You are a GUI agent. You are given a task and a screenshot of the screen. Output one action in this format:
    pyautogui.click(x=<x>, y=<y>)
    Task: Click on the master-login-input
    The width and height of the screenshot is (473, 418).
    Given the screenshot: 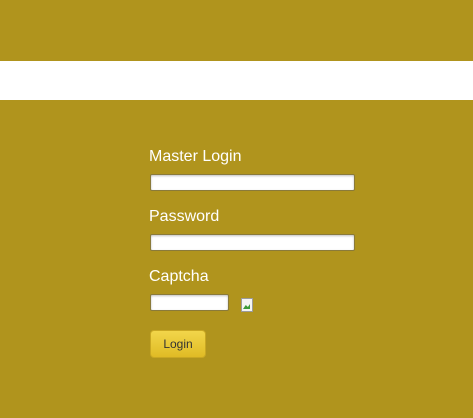 What is the action you would take?
    pyautogui.click(x=252, y=182)
    